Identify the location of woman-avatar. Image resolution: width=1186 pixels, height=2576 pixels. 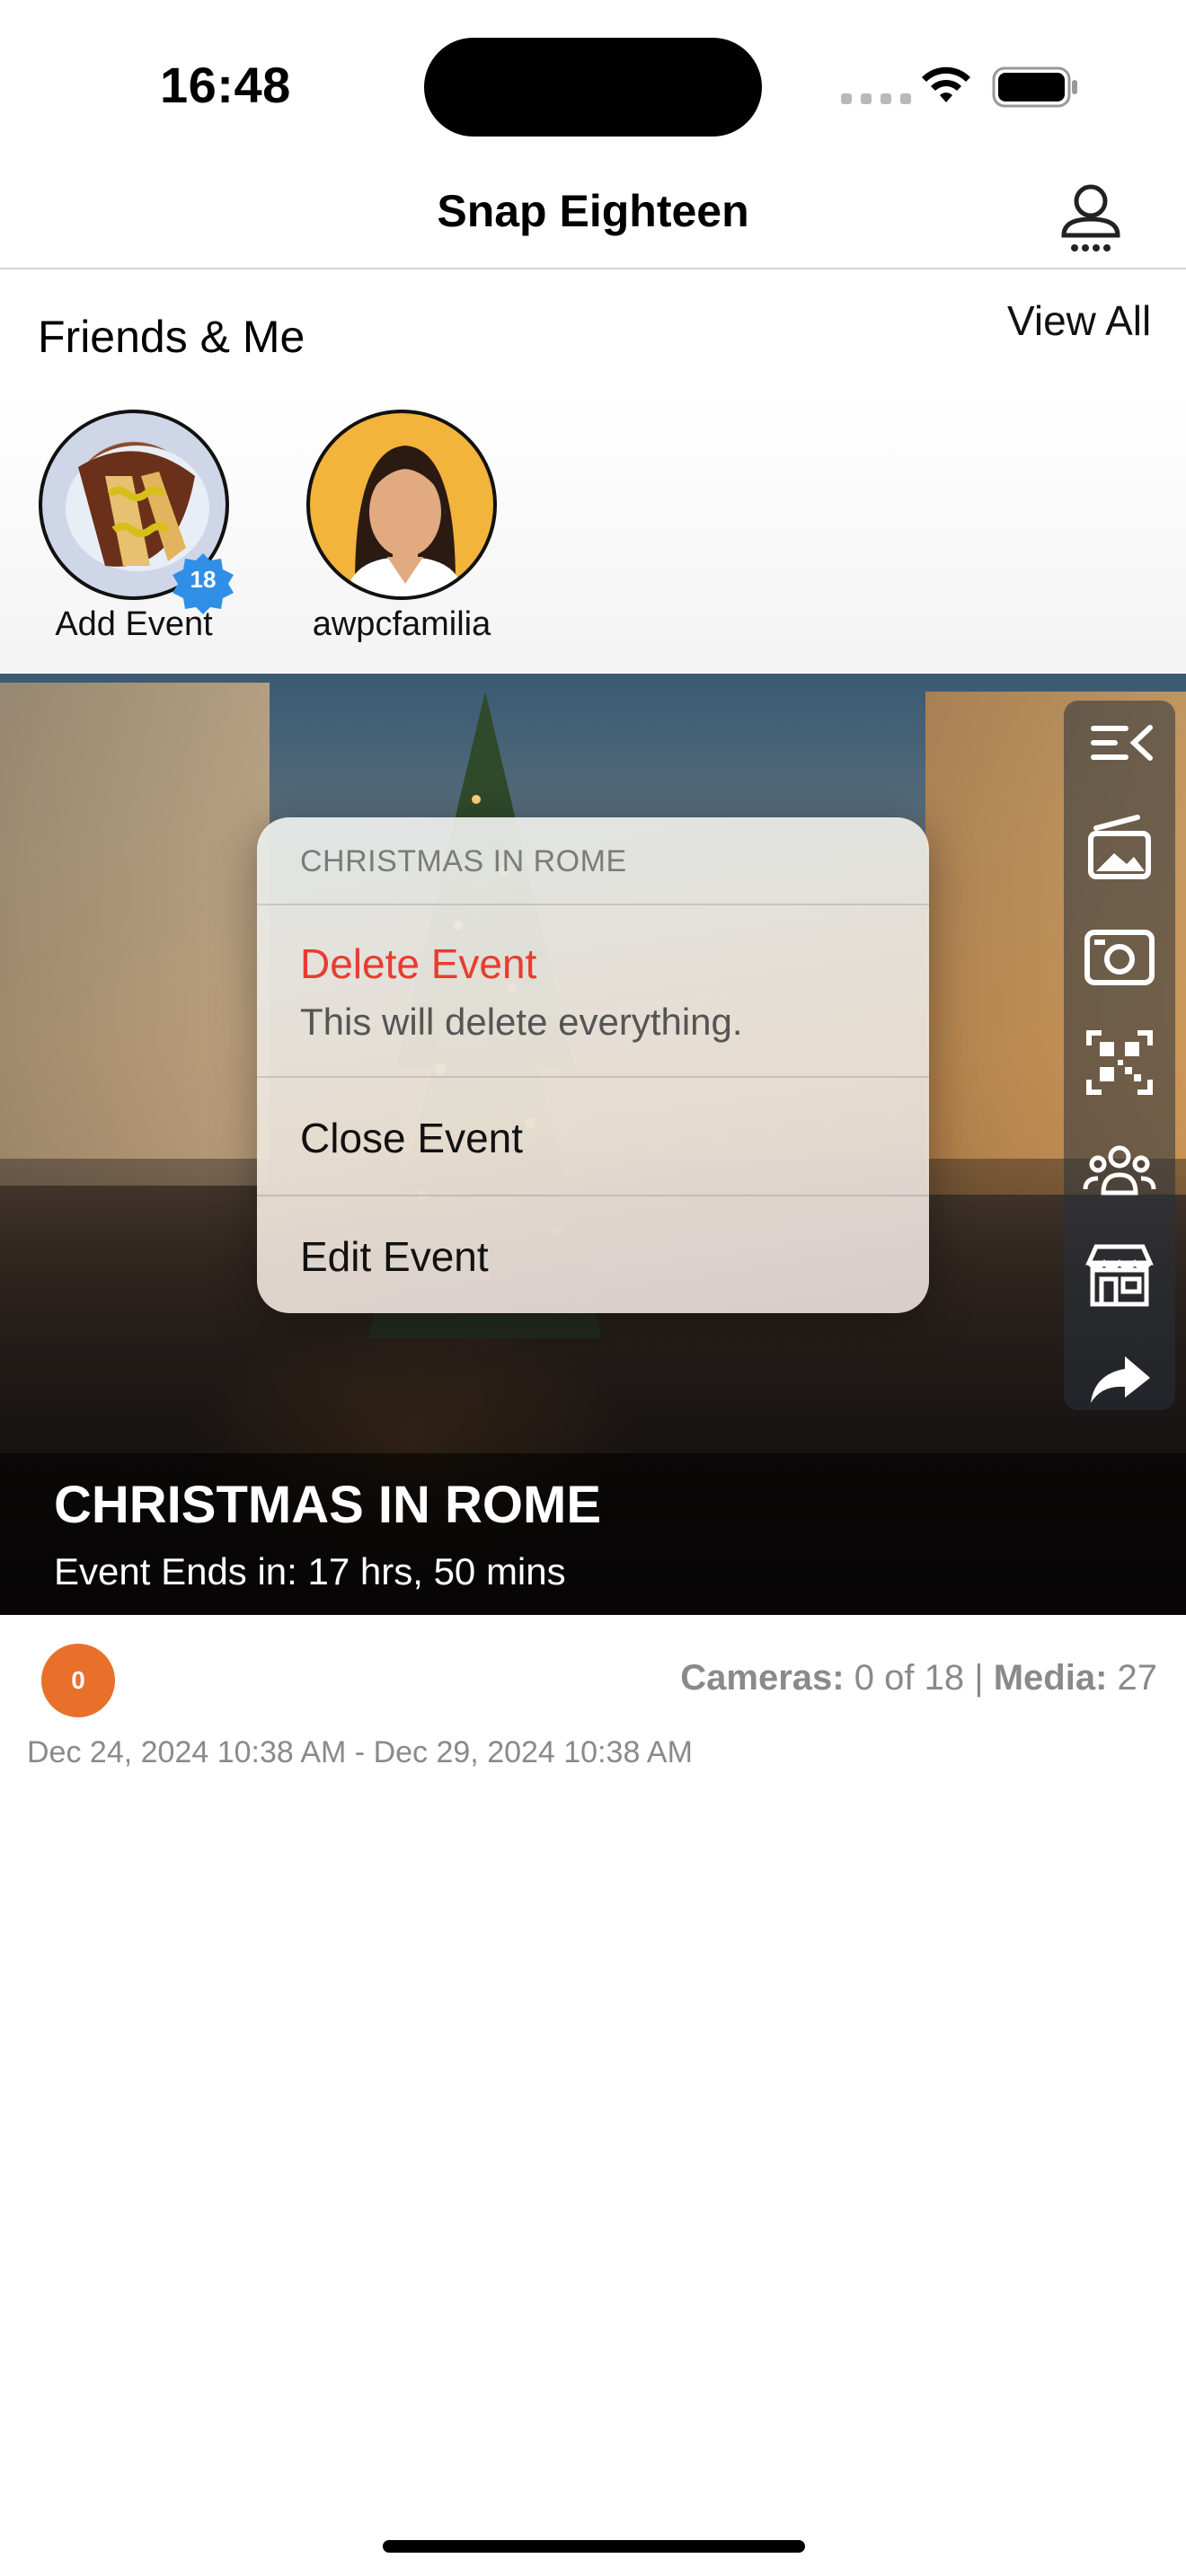
(401, 505).